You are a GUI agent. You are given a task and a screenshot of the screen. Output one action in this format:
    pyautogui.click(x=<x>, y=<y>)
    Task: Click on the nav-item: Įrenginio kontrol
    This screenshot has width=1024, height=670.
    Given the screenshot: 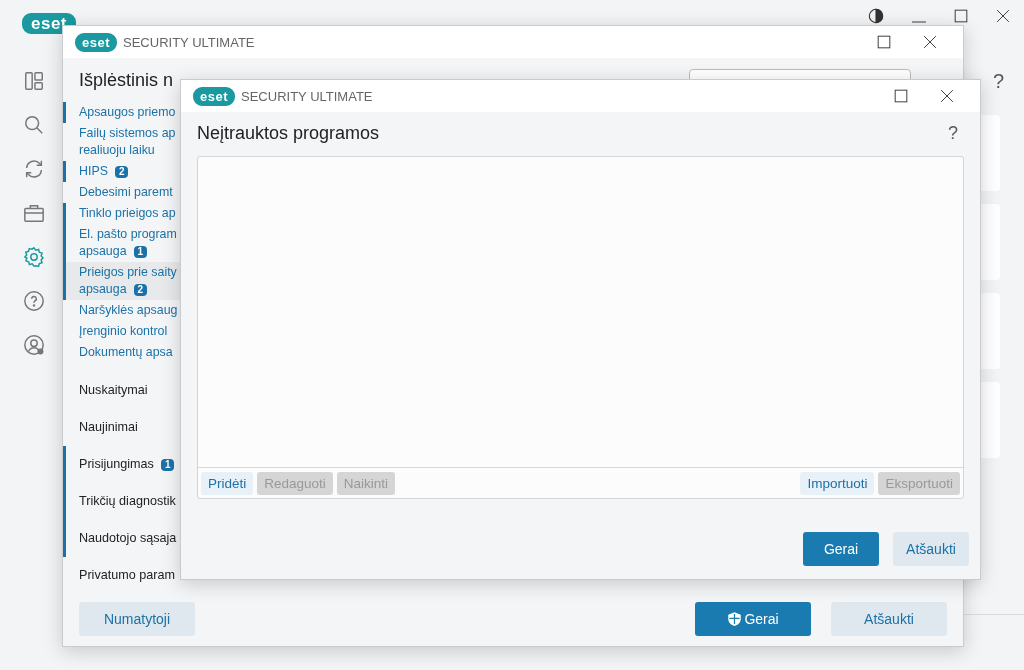 What is the action you would take?
    pyautogui.click(x=123, y=331)
    